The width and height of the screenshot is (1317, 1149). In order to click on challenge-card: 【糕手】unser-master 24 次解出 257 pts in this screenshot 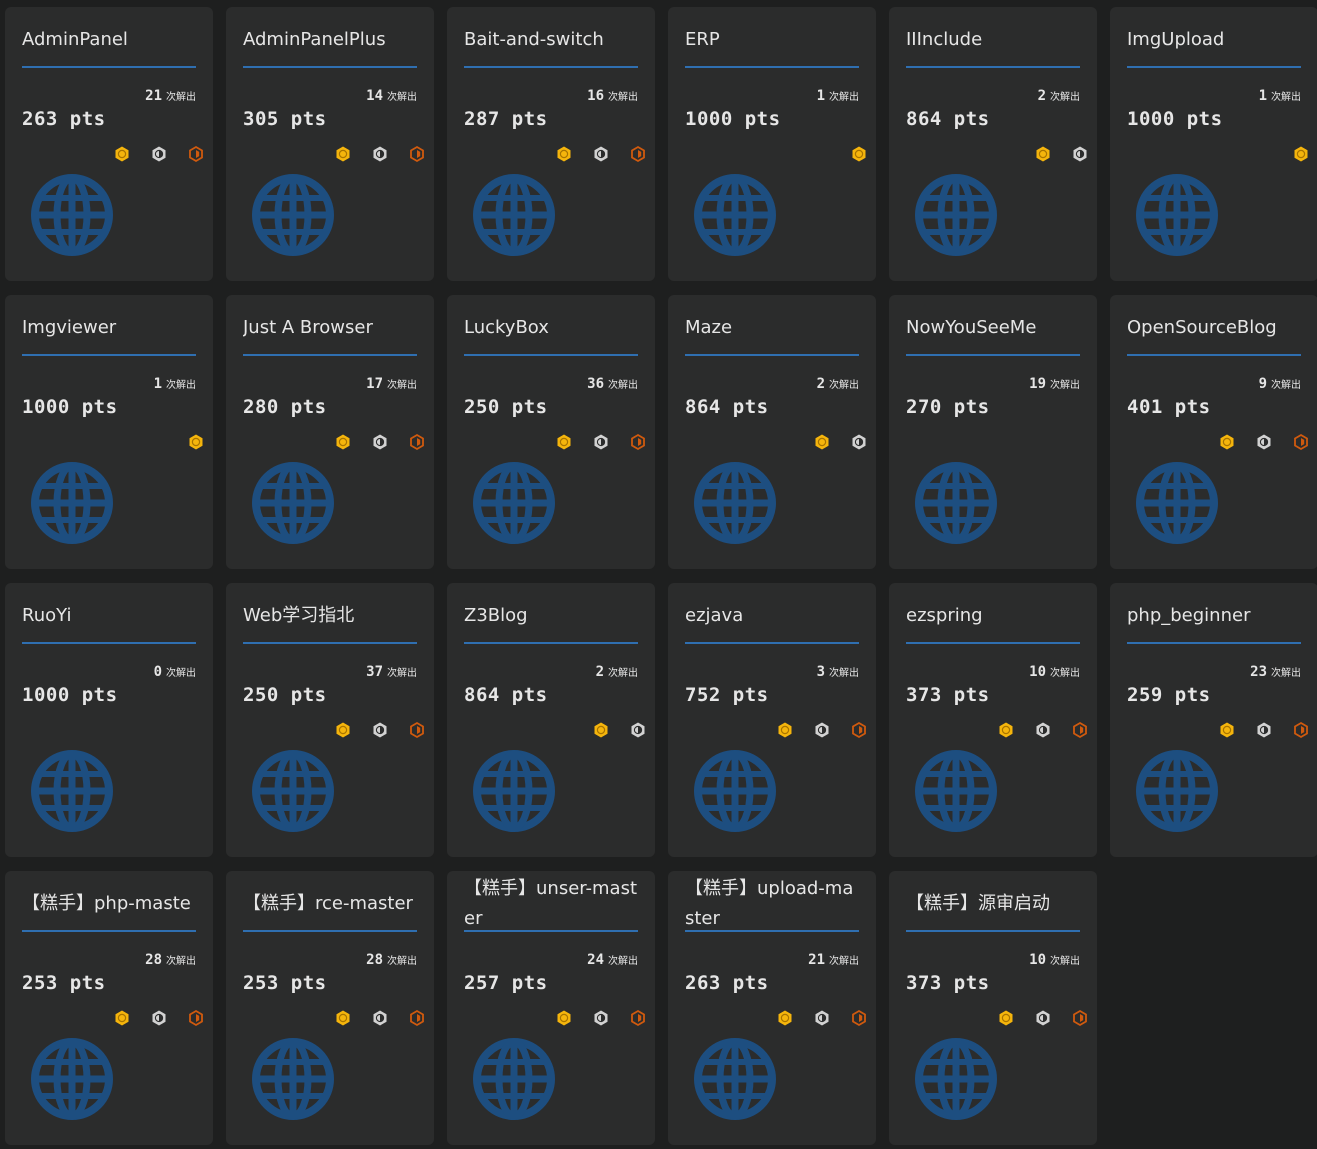, I will do `click(551, 1008)`.